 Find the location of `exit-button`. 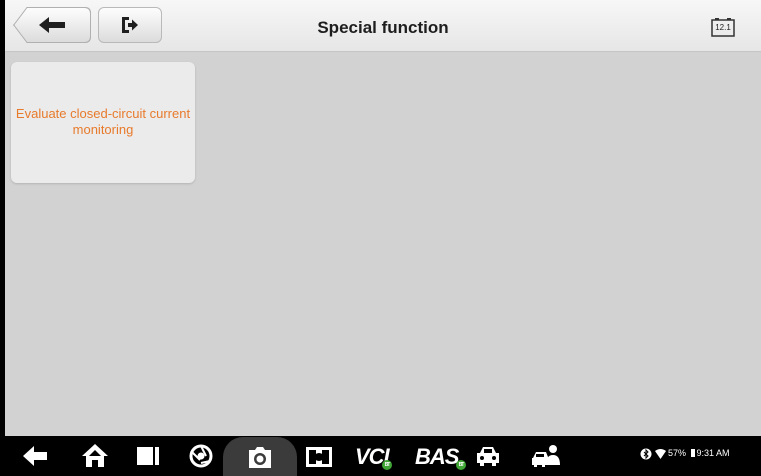

exit-button is located at coordinates (130, 25).